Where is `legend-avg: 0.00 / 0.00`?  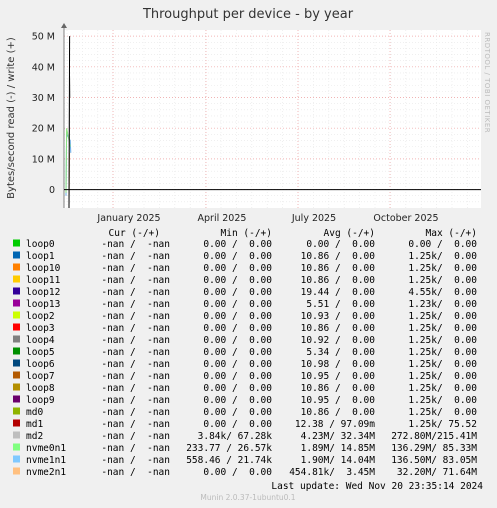
legend-avg: 0.00 / 0.00 is located at coordinates (340, 244).